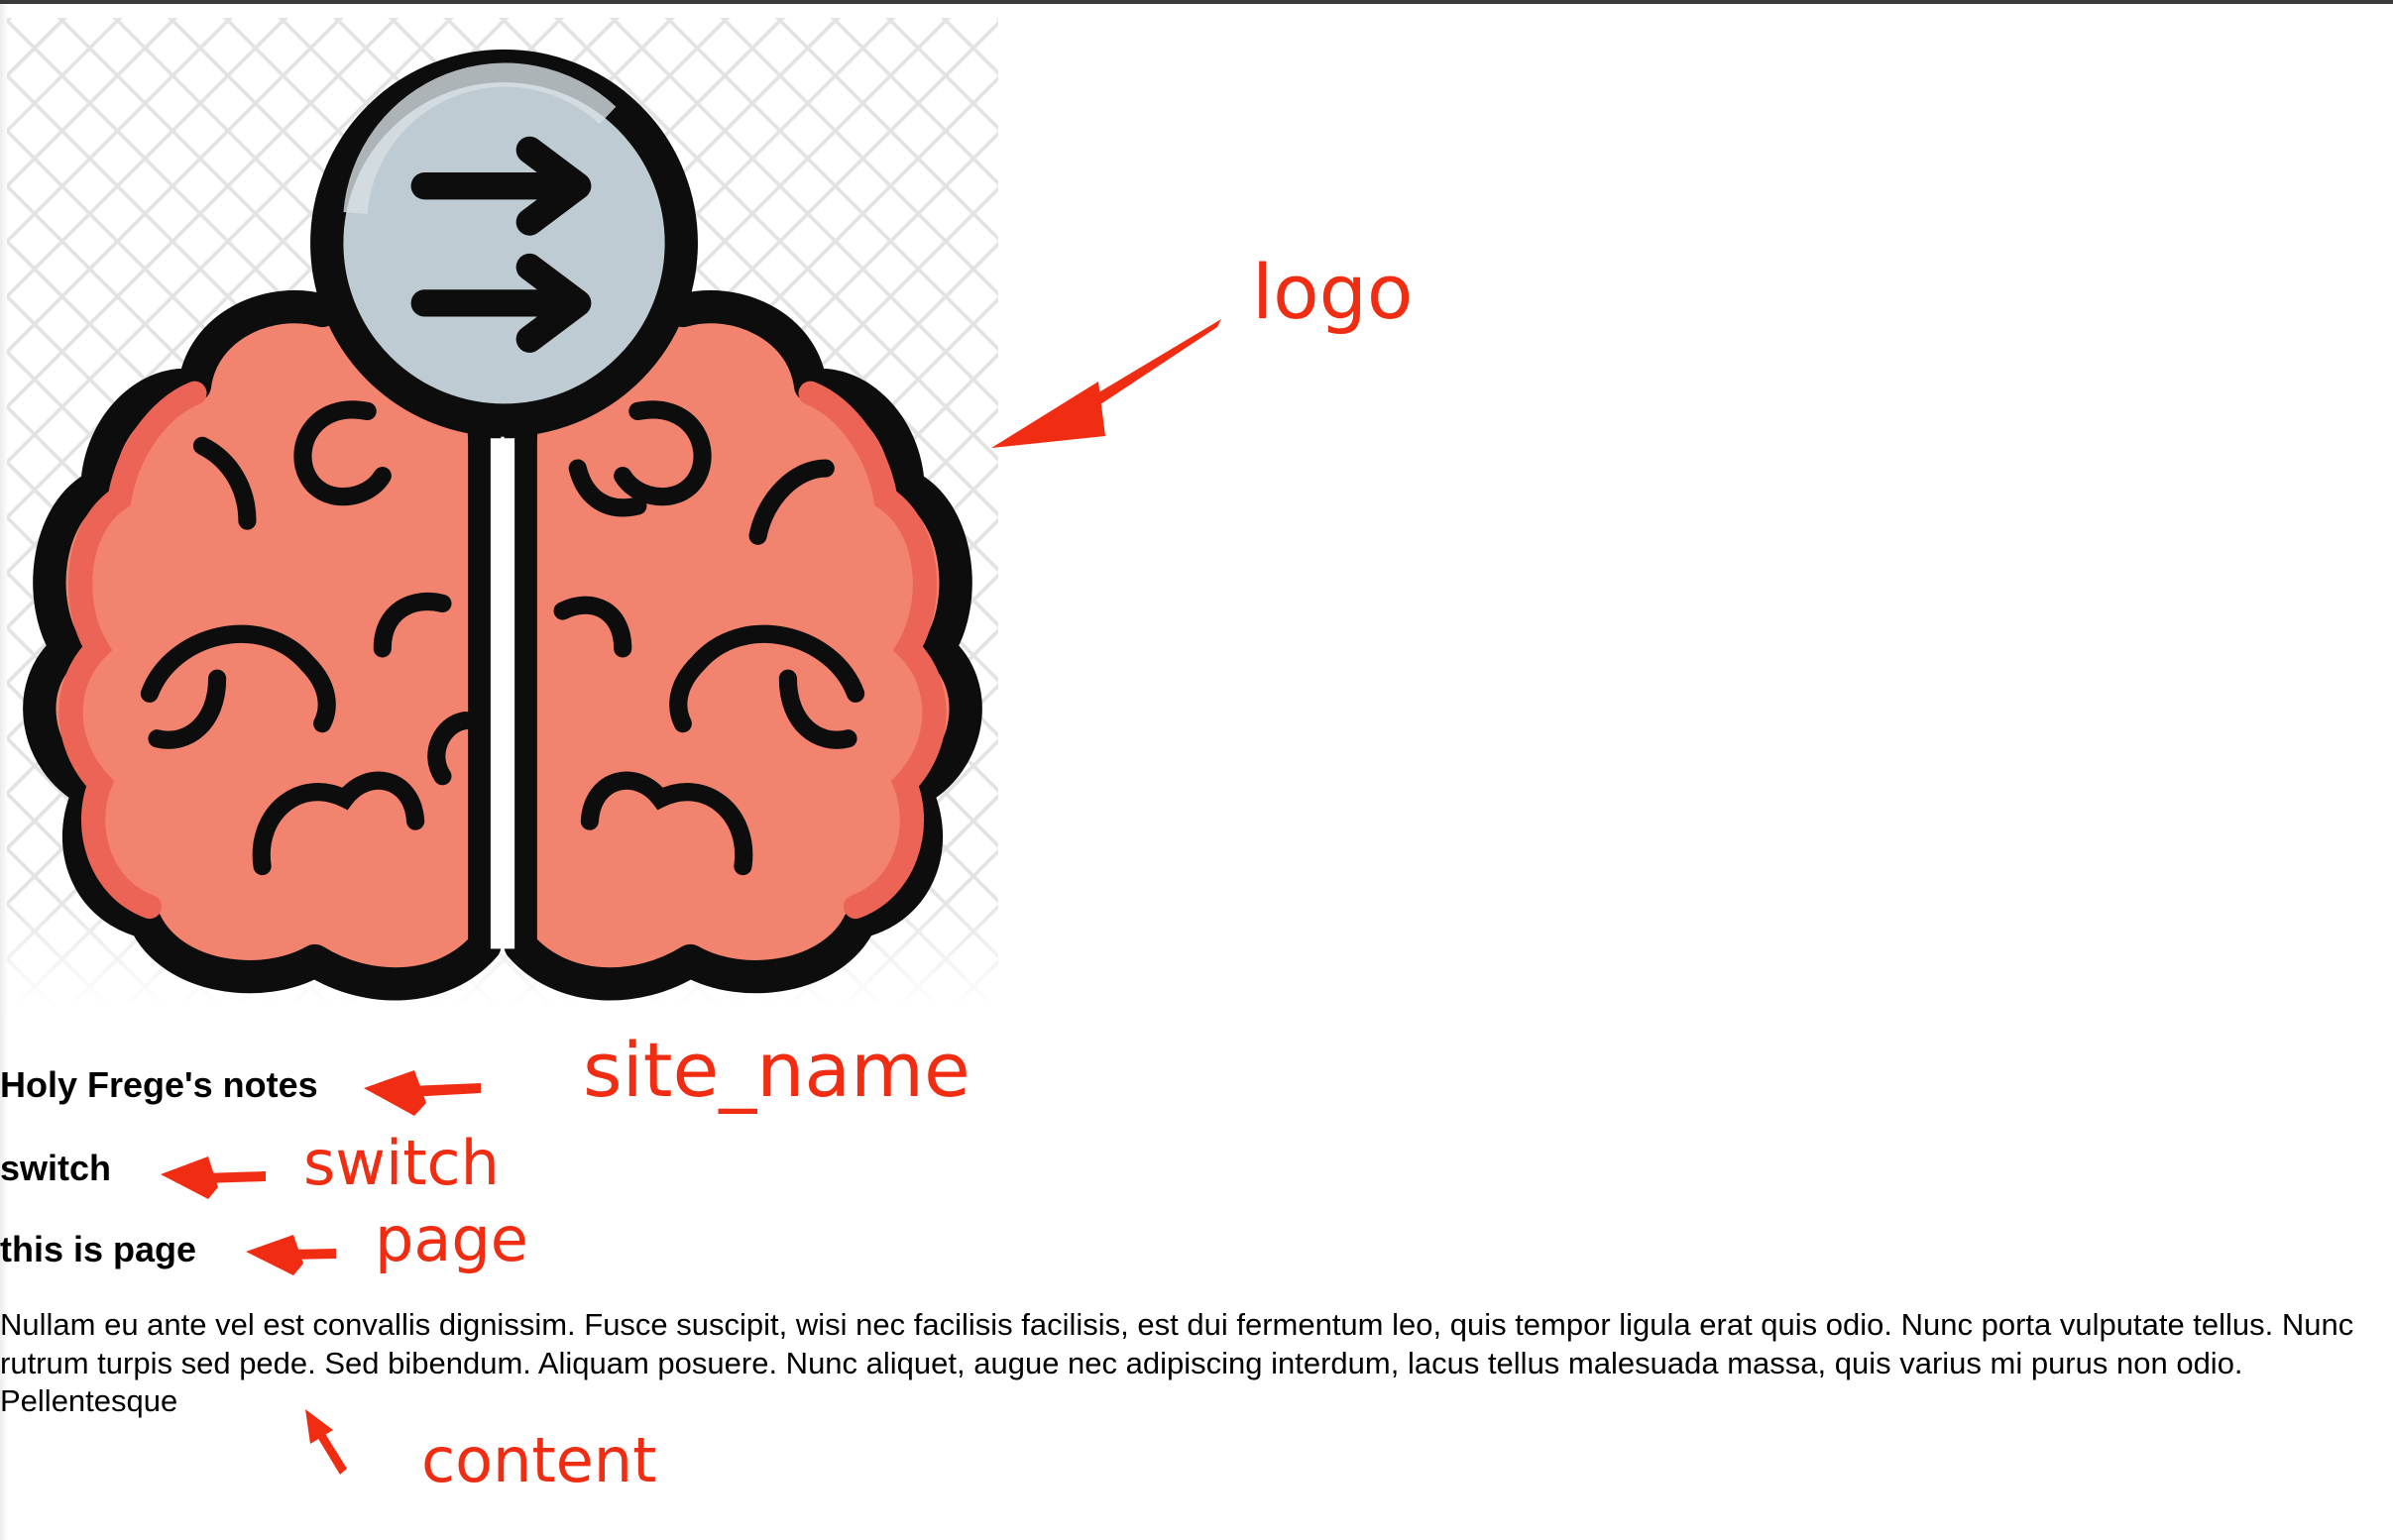  I want to click on site-name: Holy Frege's notes, so click(159, 1085).